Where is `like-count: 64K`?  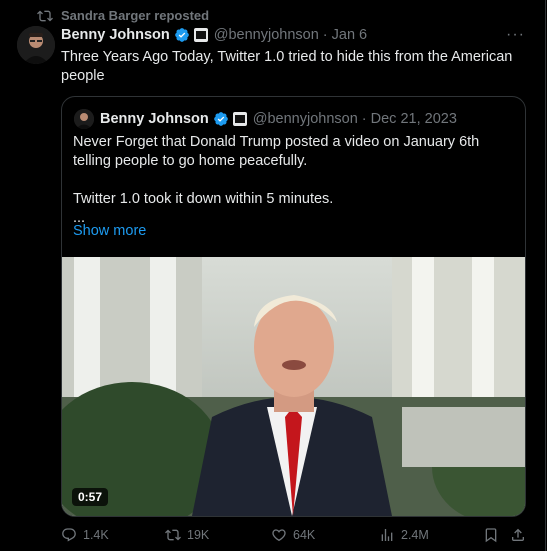
like-count: 64K is located at coordinates (304, 535).